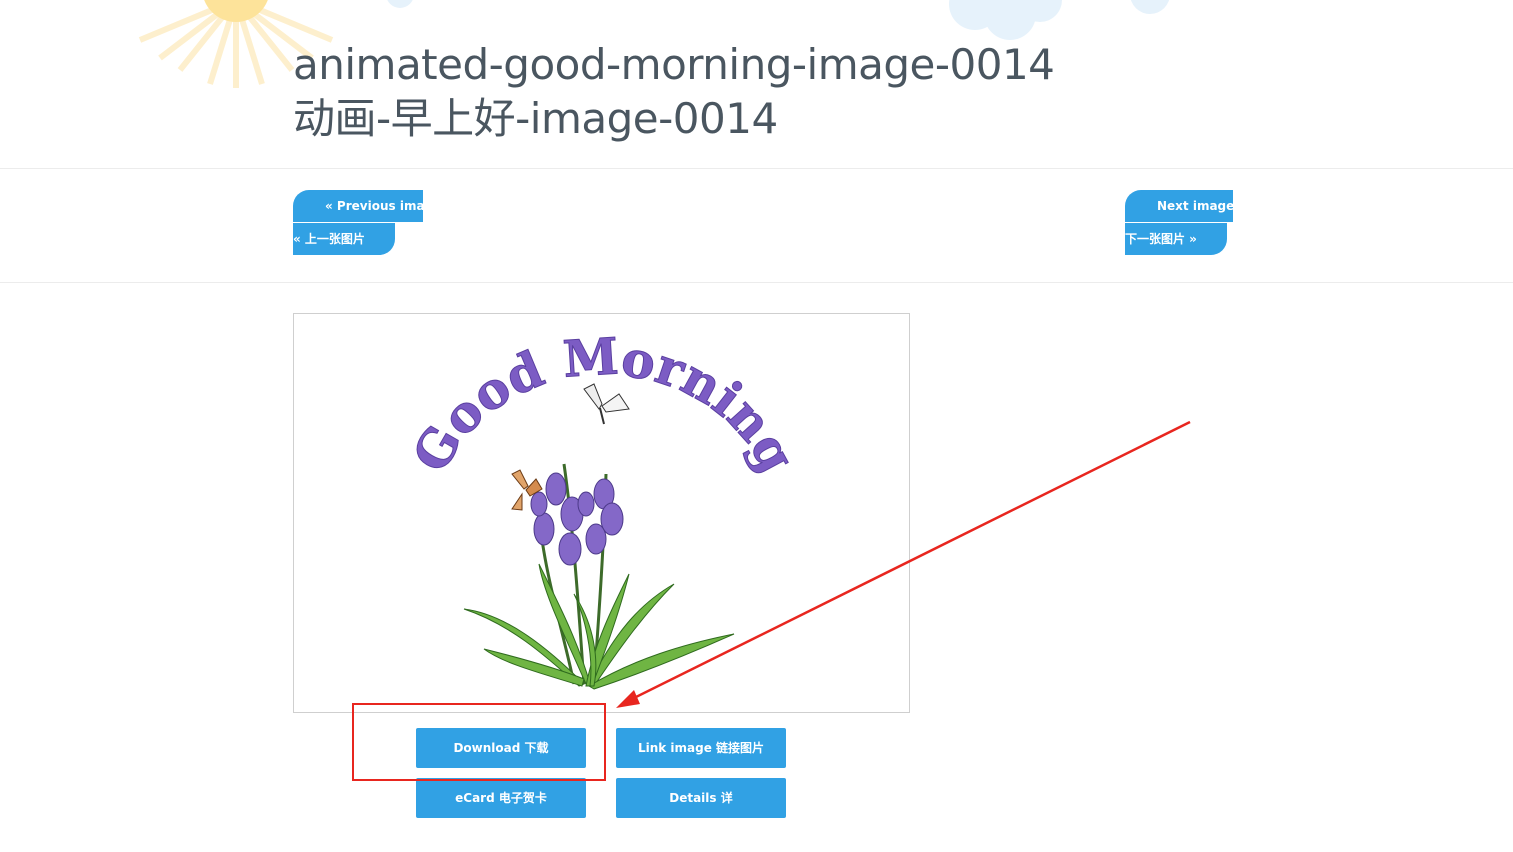  I want to click on good-morning-illustration: Good Morning, so click(604, 508).